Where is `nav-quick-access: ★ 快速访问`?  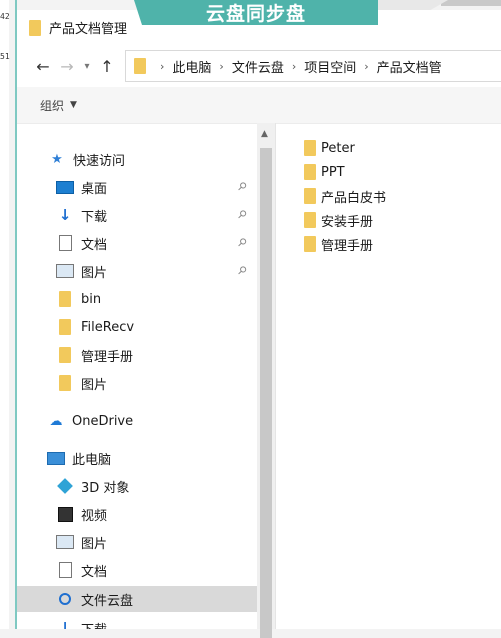
nav-quick-access: ★ 快速访问 is located at coordinates (86, 159).